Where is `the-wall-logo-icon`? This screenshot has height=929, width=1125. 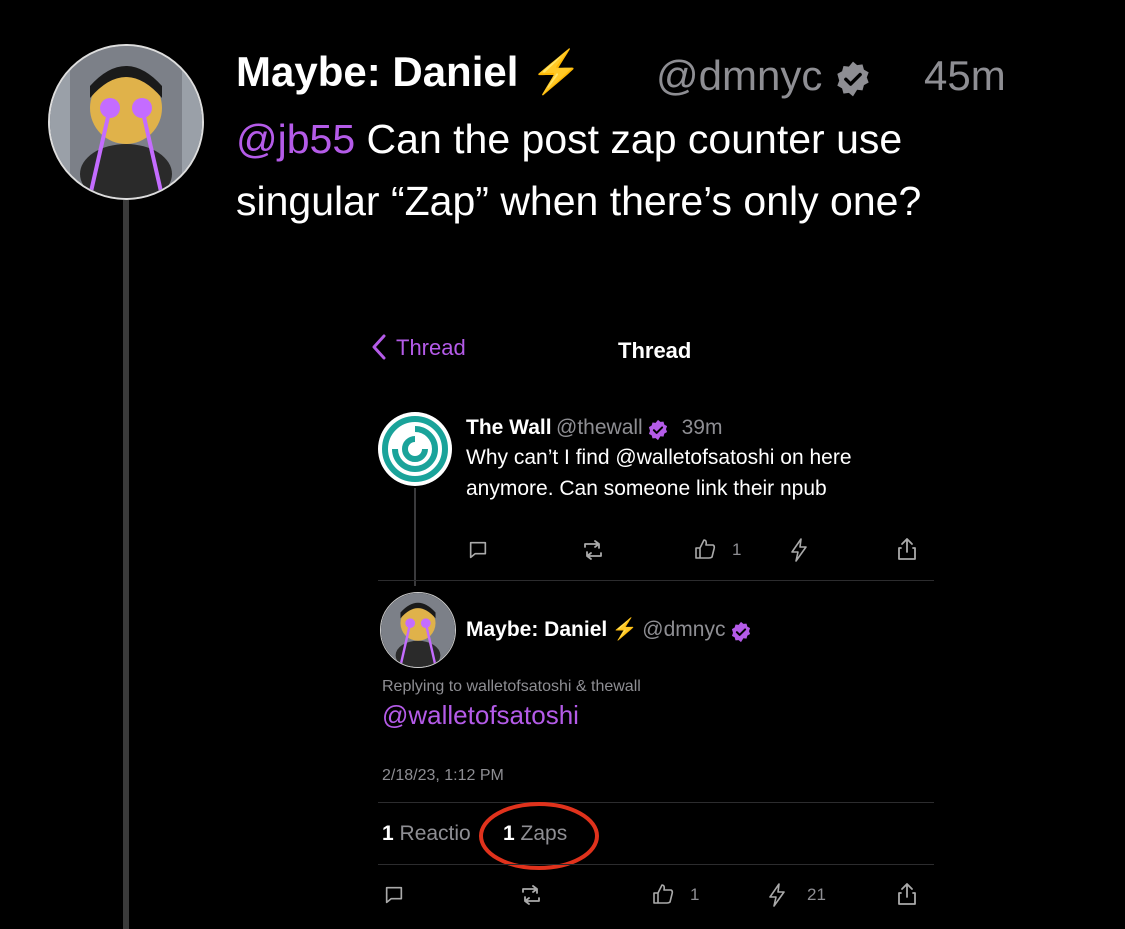
the-wall-logo-icon is located at coordinates (415, 449).